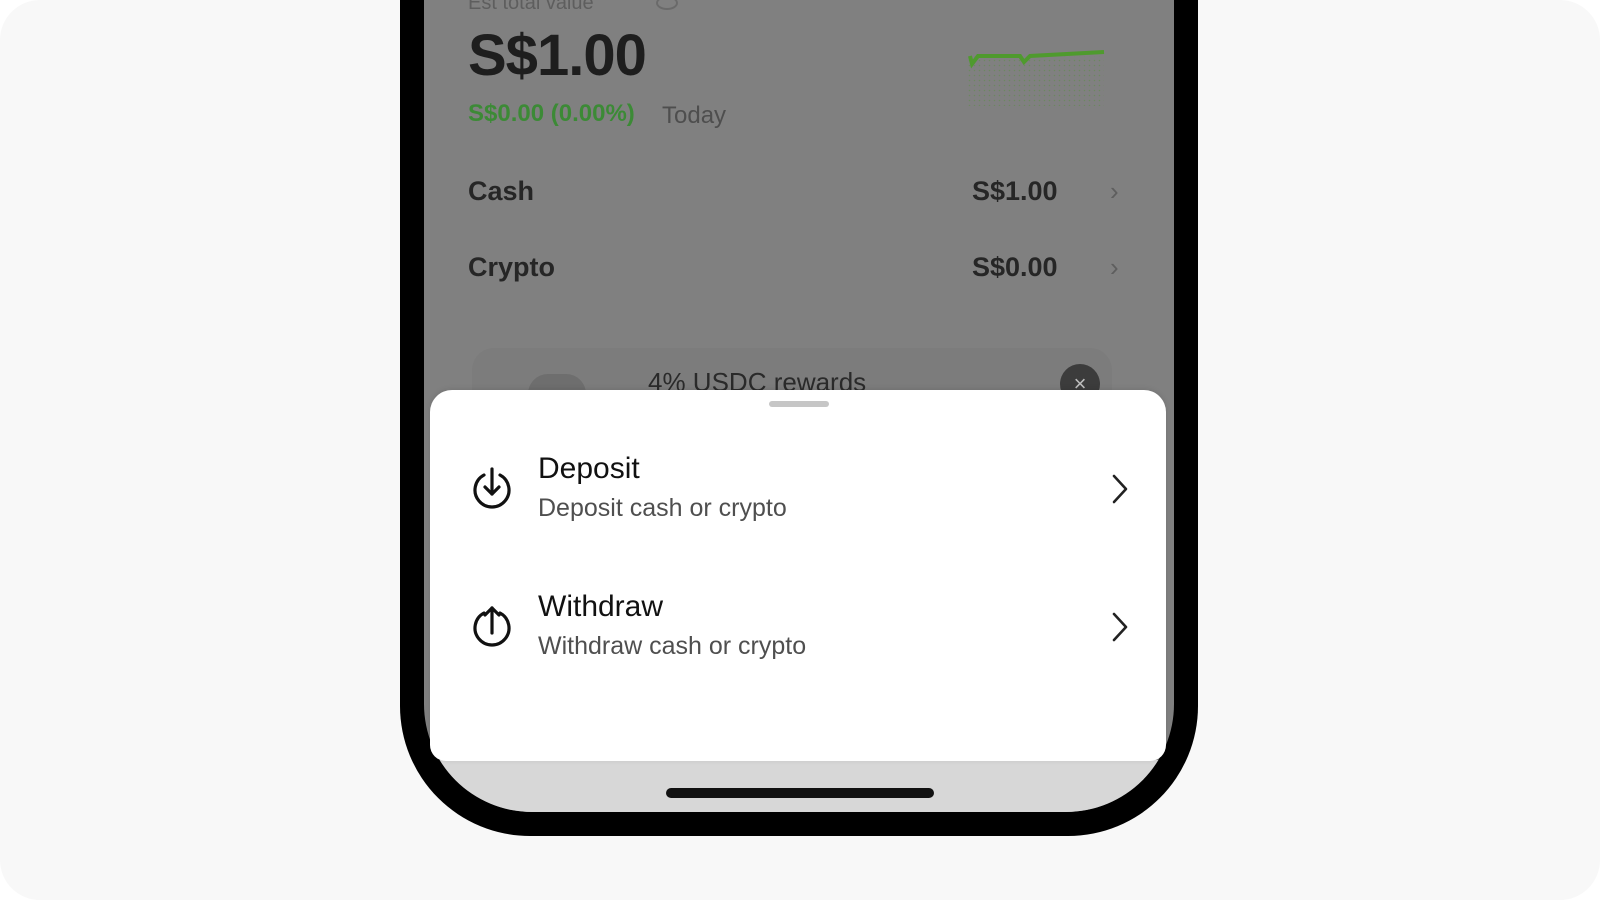  I want to click on eye-icon, so click(667, 5).